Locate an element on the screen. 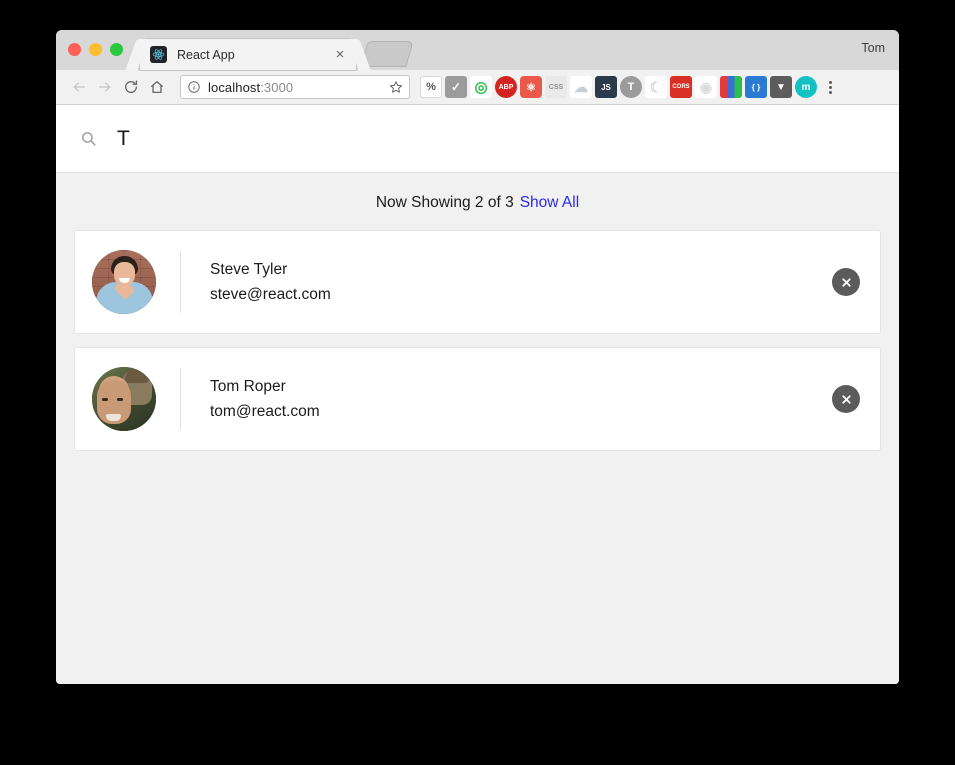 This screenshot has height=765, width=955. tab-title: React App is located at coordinates (206, 54).